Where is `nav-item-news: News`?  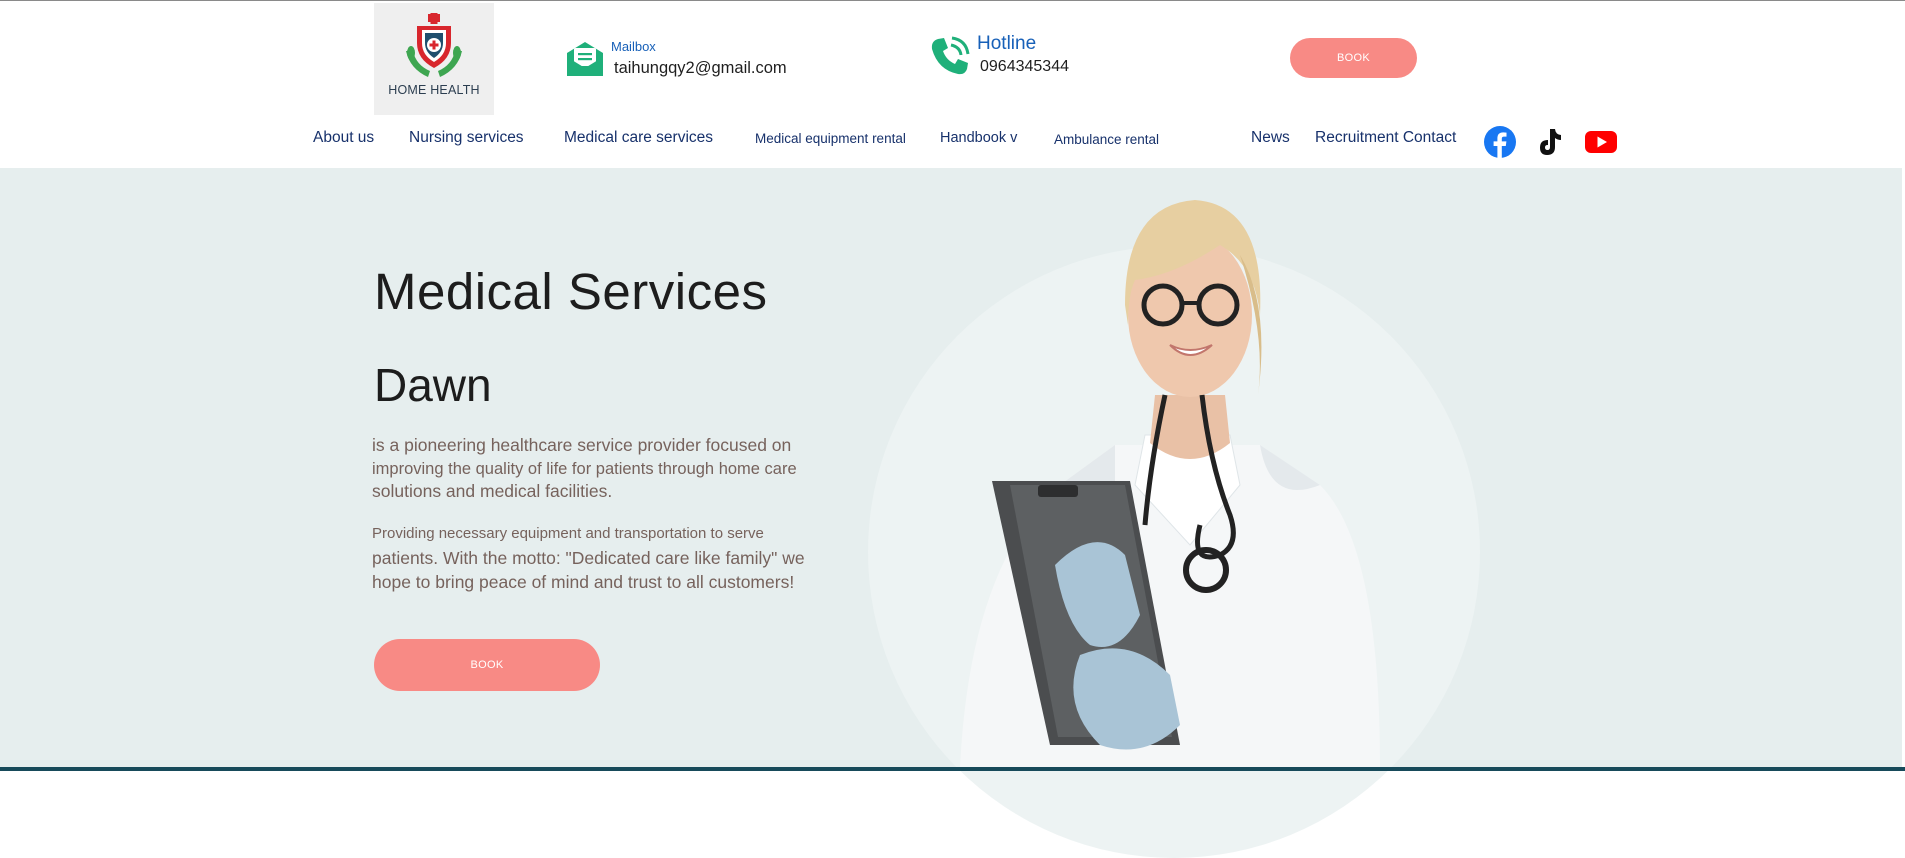 nav-item-news: News is located at coordinates (1270, 138).